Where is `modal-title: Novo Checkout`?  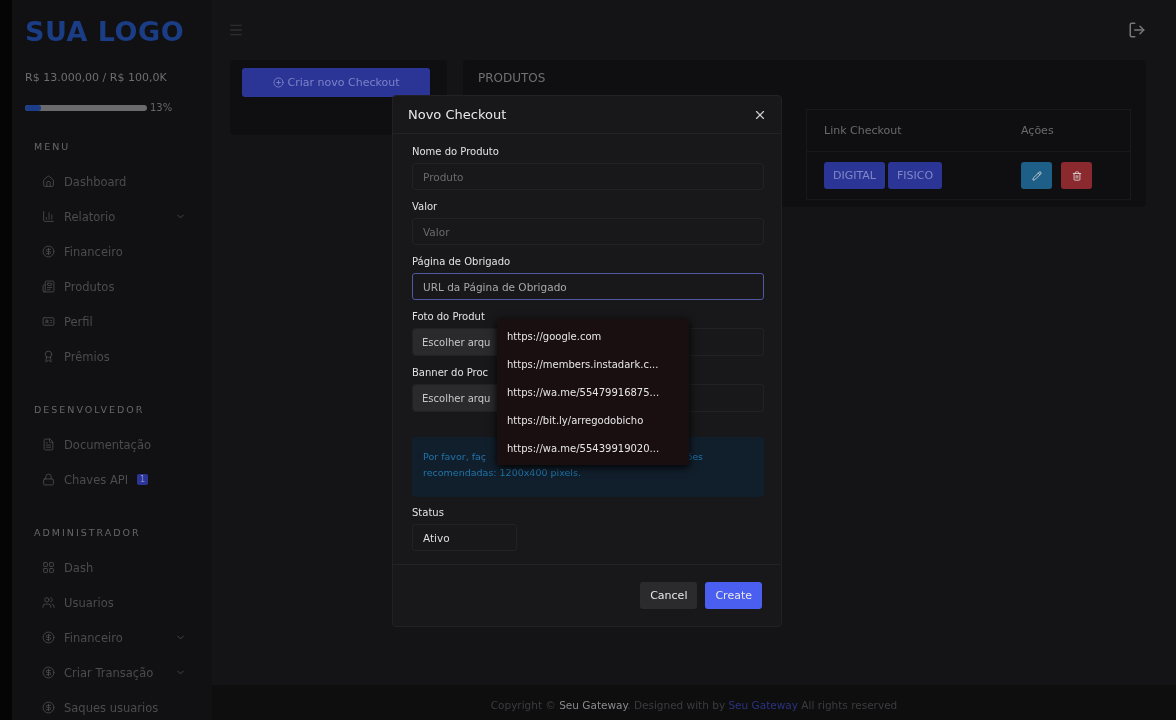 modal-title: Novo Checkout is located at coordinates (457, 114).